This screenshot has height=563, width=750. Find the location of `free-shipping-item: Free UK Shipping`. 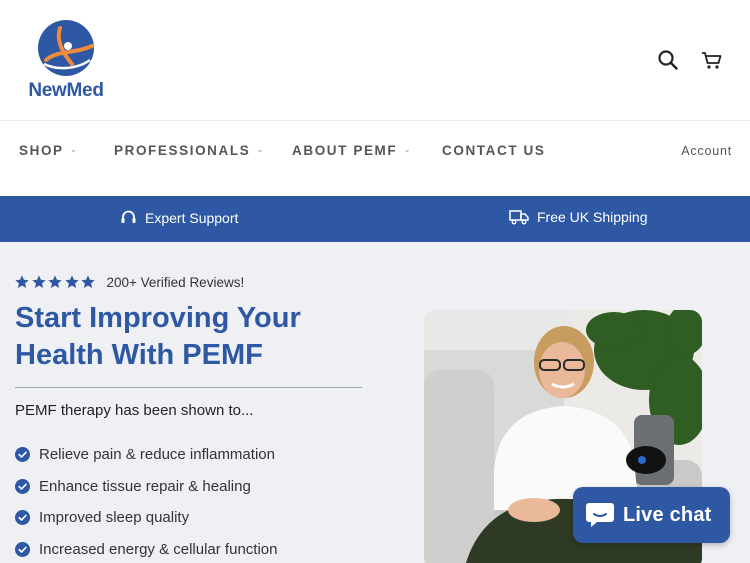

free-shipping-item: Free UK Shipping is located at coordinates (578, 217).